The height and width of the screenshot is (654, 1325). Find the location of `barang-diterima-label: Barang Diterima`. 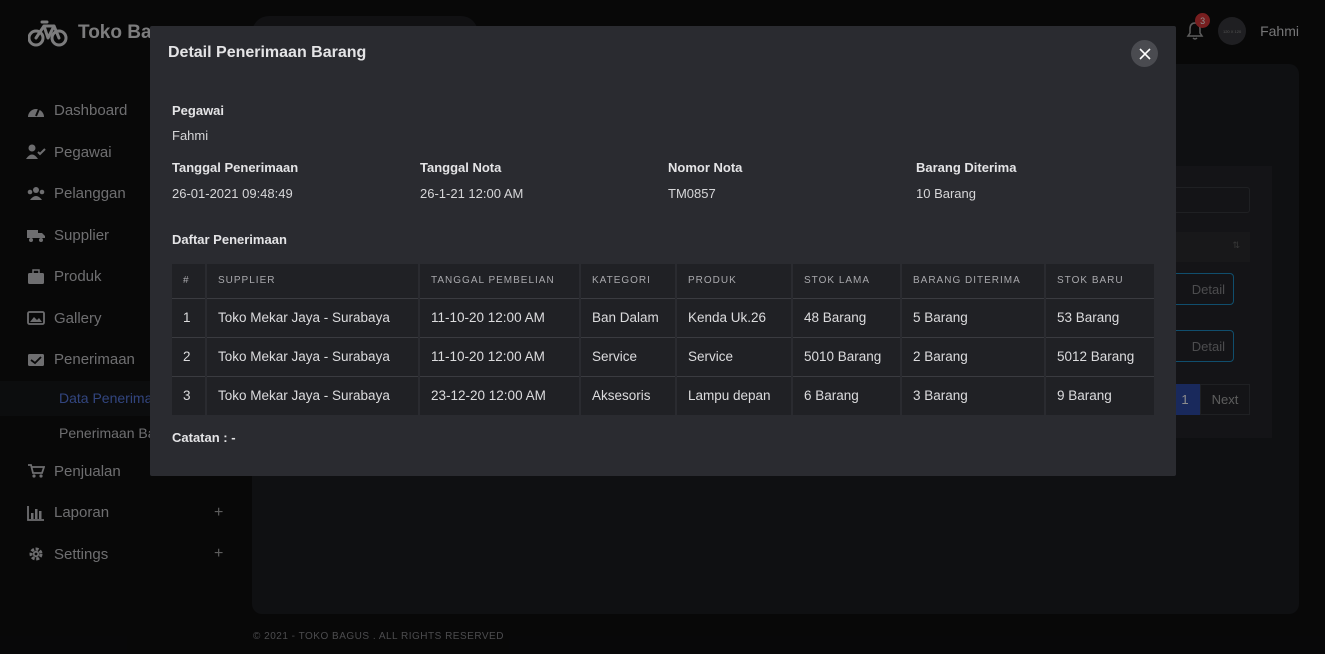

barang-diterima-label: Barang Diterima is located at coordinates (966, 167).